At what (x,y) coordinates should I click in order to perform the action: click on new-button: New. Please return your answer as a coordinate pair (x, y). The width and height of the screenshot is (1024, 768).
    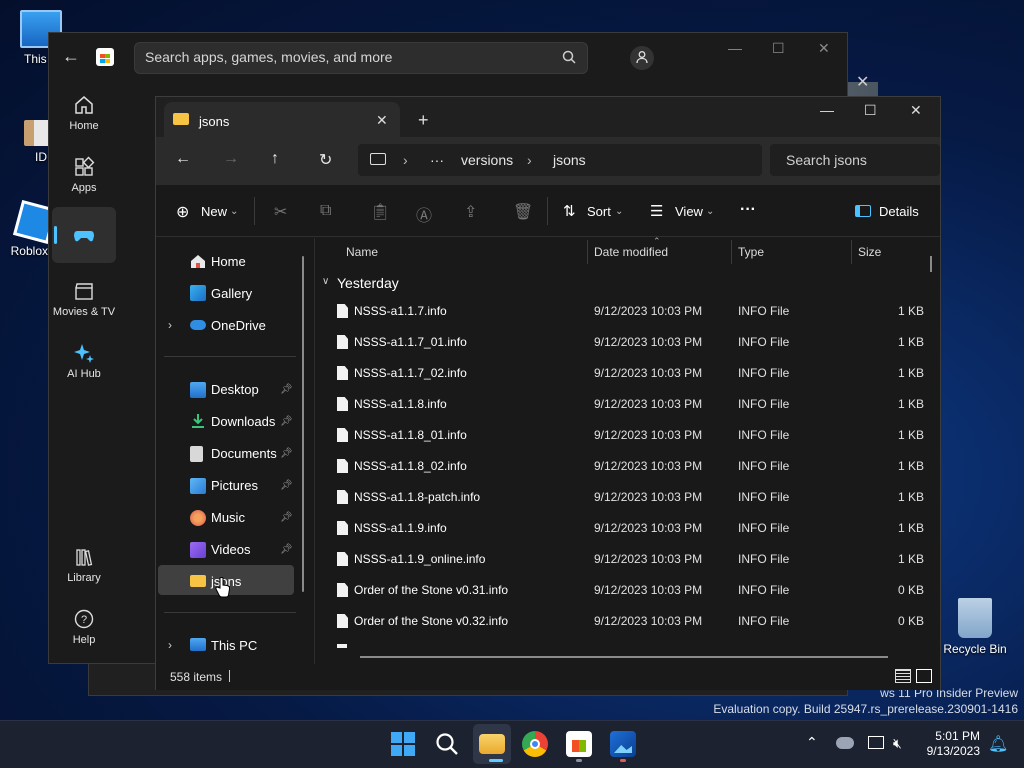
    Looking at the image, I should click on (214, 211).